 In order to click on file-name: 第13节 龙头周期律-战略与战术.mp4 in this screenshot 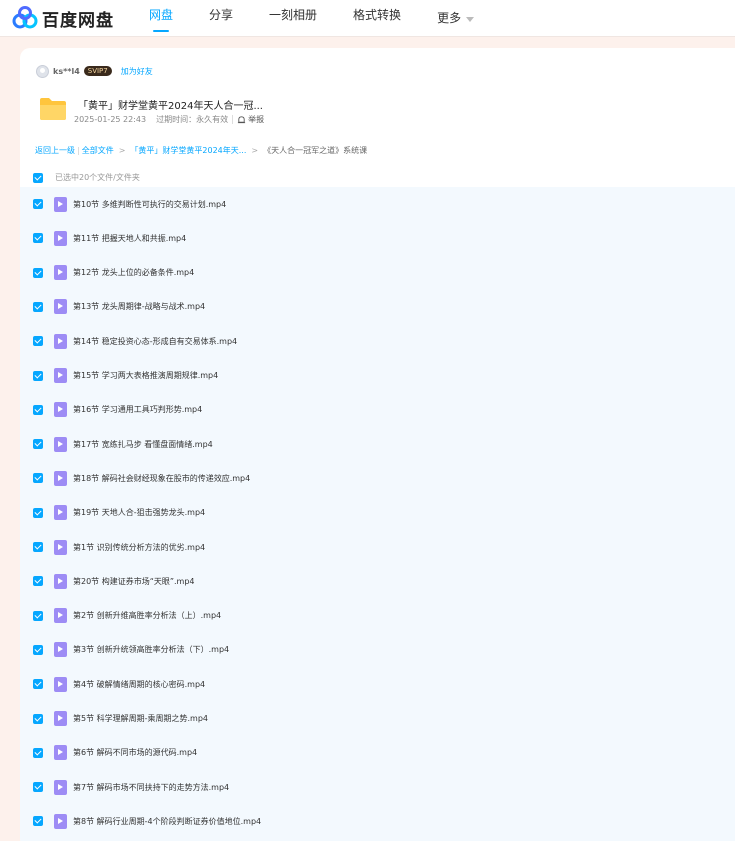, I will do `click(139, 306)`.